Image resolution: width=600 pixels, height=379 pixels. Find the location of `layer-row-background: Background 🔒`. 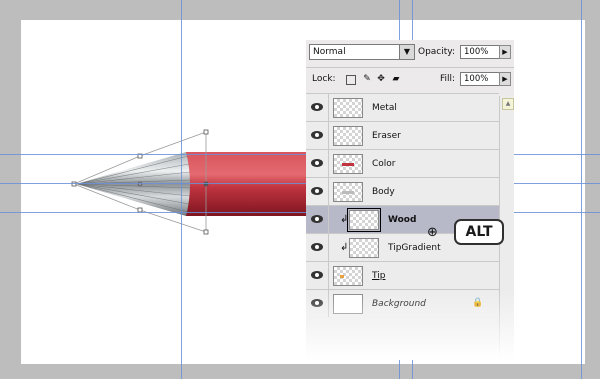

layer-row-background: Background 🔒 is located at coordinates (402, 303).